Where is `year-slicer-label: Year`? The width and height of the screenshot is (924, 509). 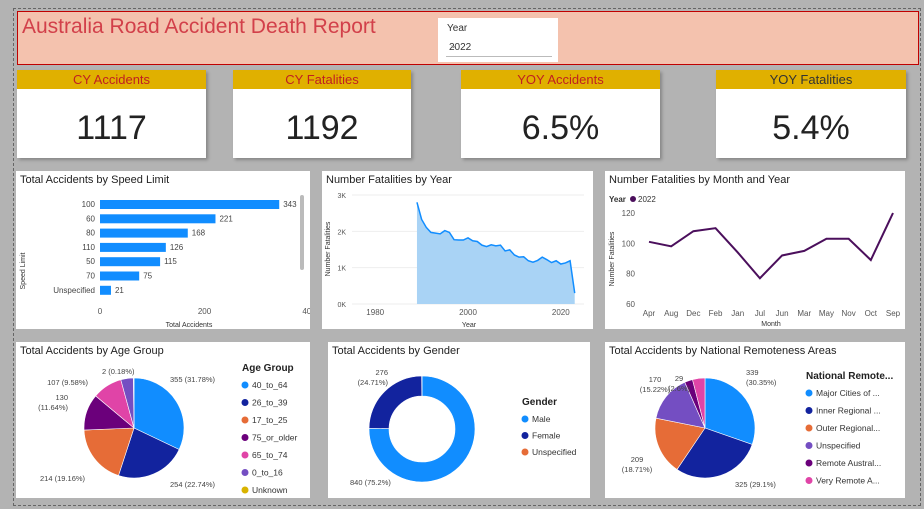 year-slicer-label: Year is located at coordinates (457, 28).